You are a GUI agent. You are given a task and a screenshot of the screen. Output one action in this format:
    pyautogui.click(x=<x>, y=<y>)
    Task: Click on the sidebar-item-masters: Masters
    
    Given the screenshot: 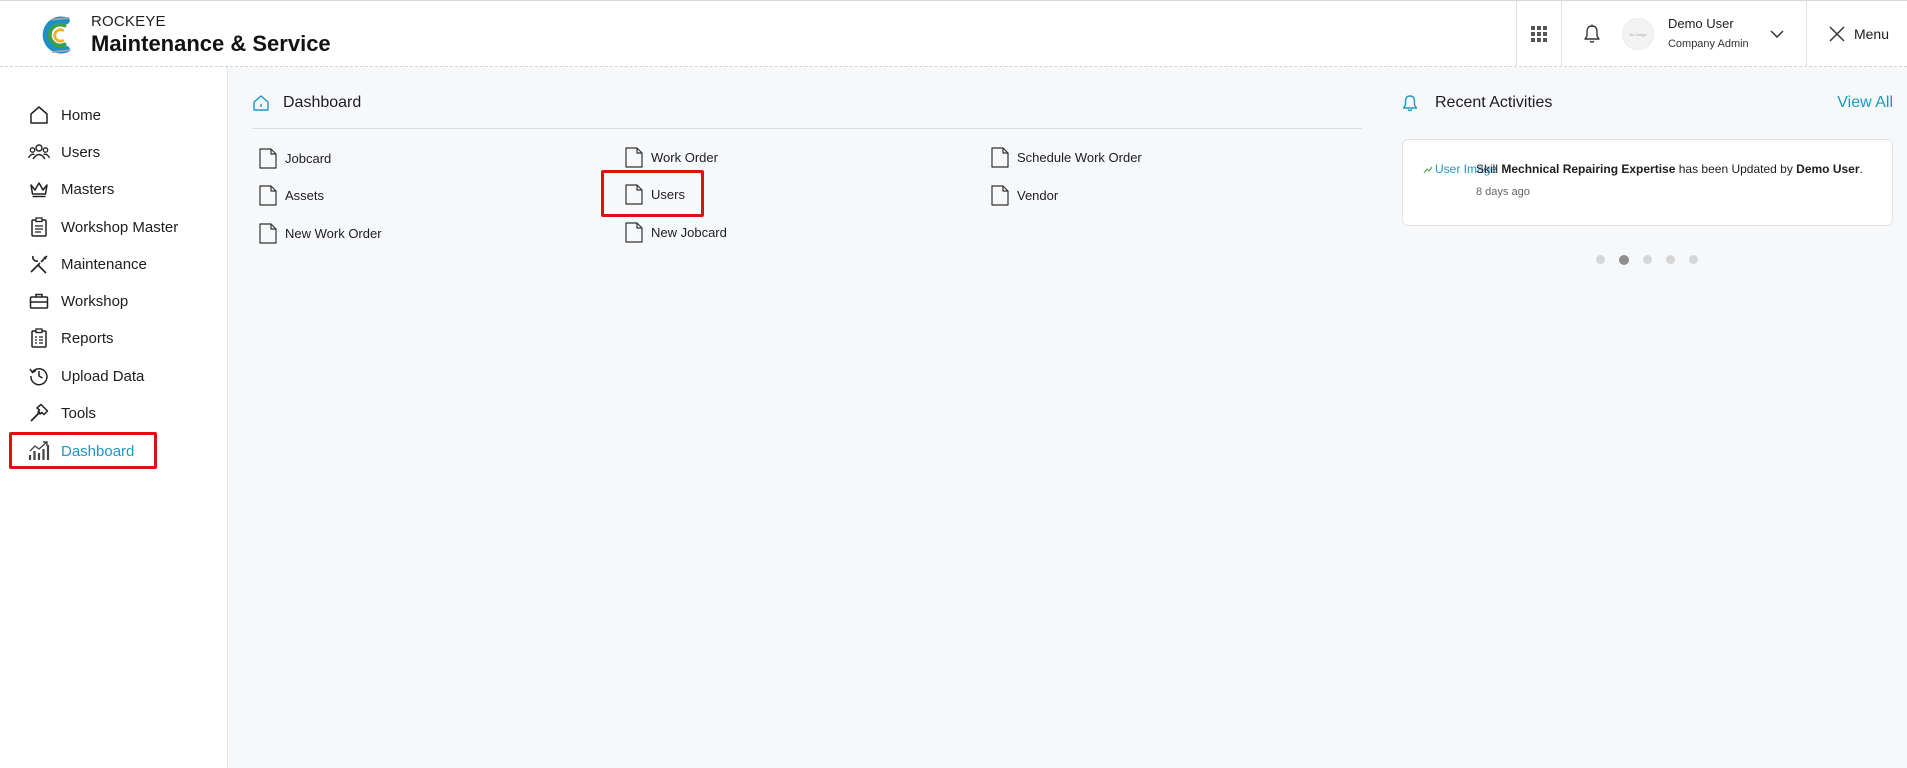 What is the action you would take?
    pyautogui.click(x=71, y=189)
    